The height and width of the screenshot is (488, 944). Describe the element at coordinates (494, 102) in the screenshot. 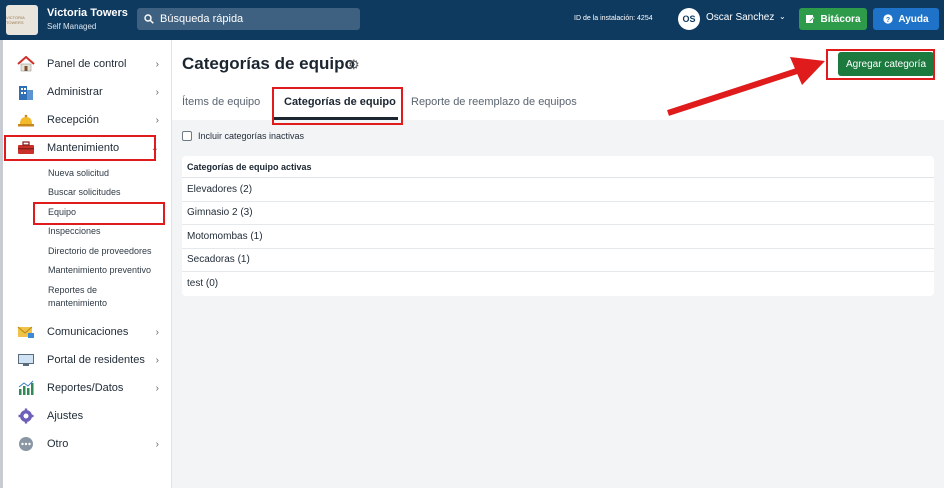

I see `tab-reporte-reemplazo: Reporte de reemplazo de equipos` at that location.